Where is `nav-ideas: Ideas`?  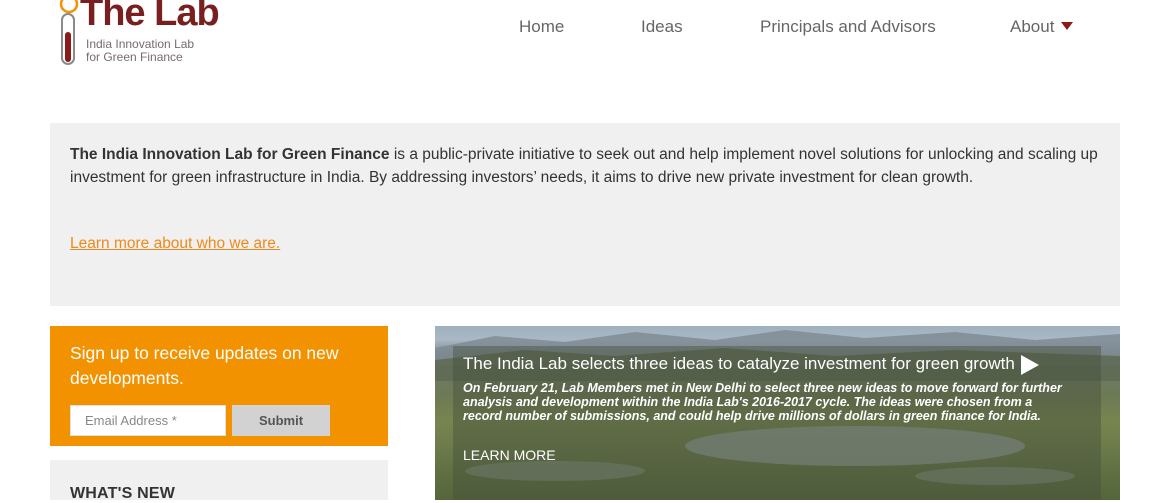 nav-ideas: Ideas is located at coordinates (662, 27).